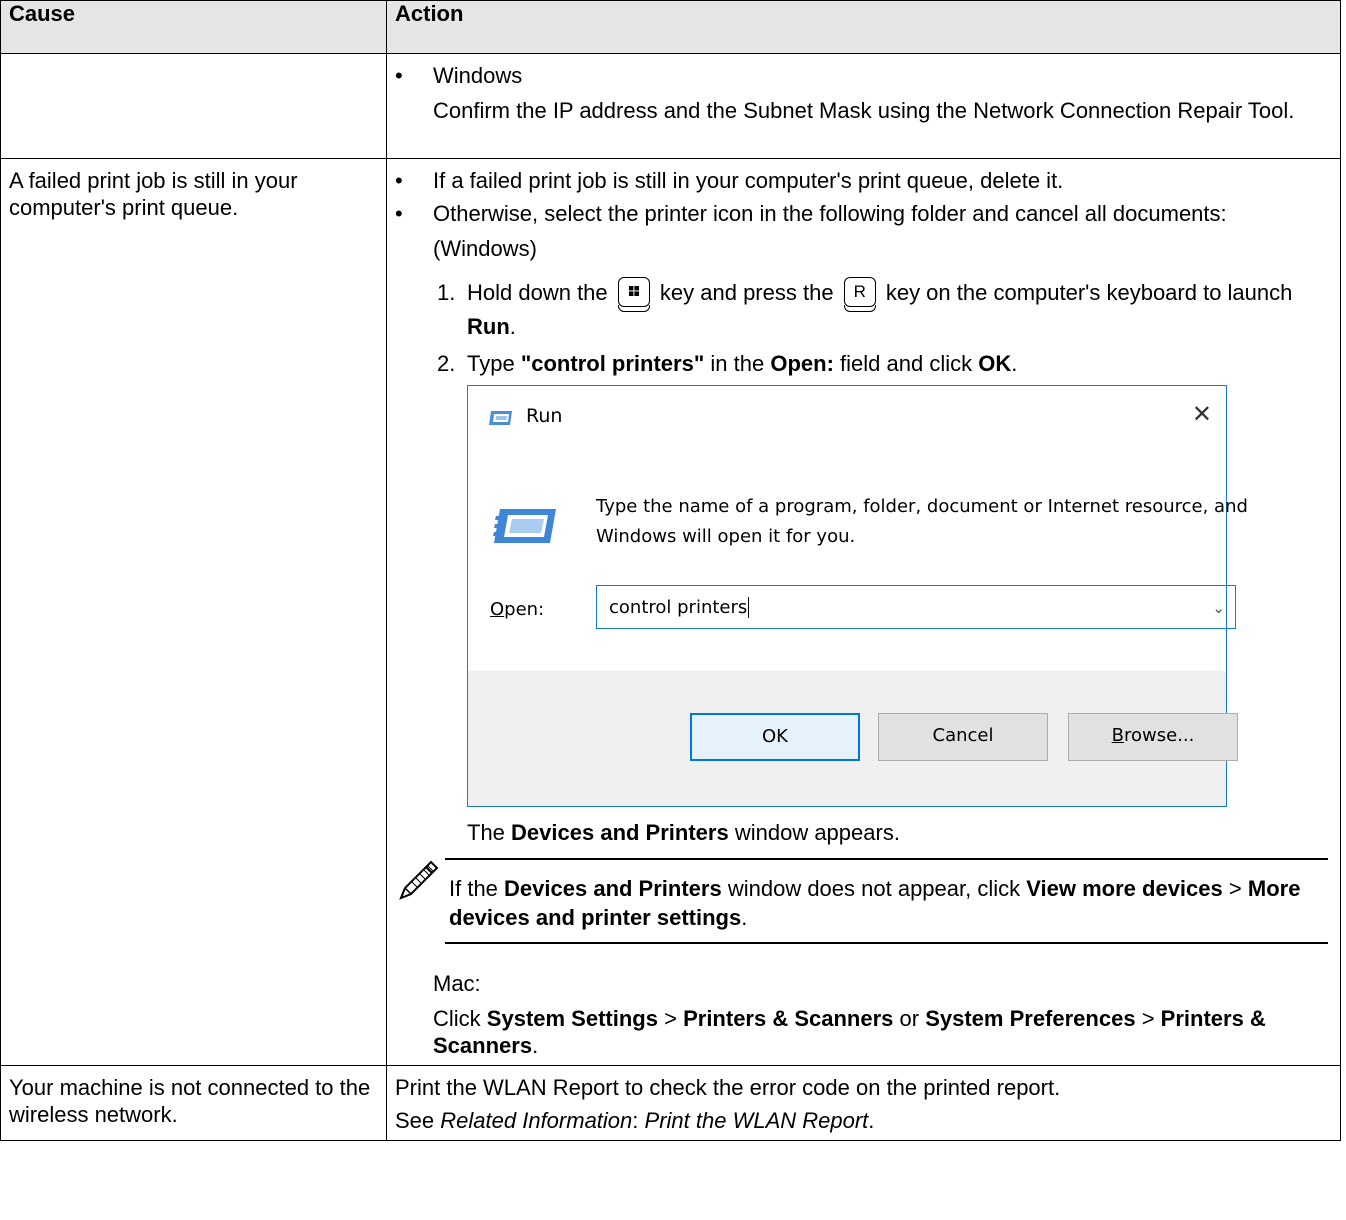 This screenshot has width=1346, height=1220. What do you see at coordinates (886, 943) in the screenshot?
I see `note-bottom-rule` at bounding box center [886, 943].